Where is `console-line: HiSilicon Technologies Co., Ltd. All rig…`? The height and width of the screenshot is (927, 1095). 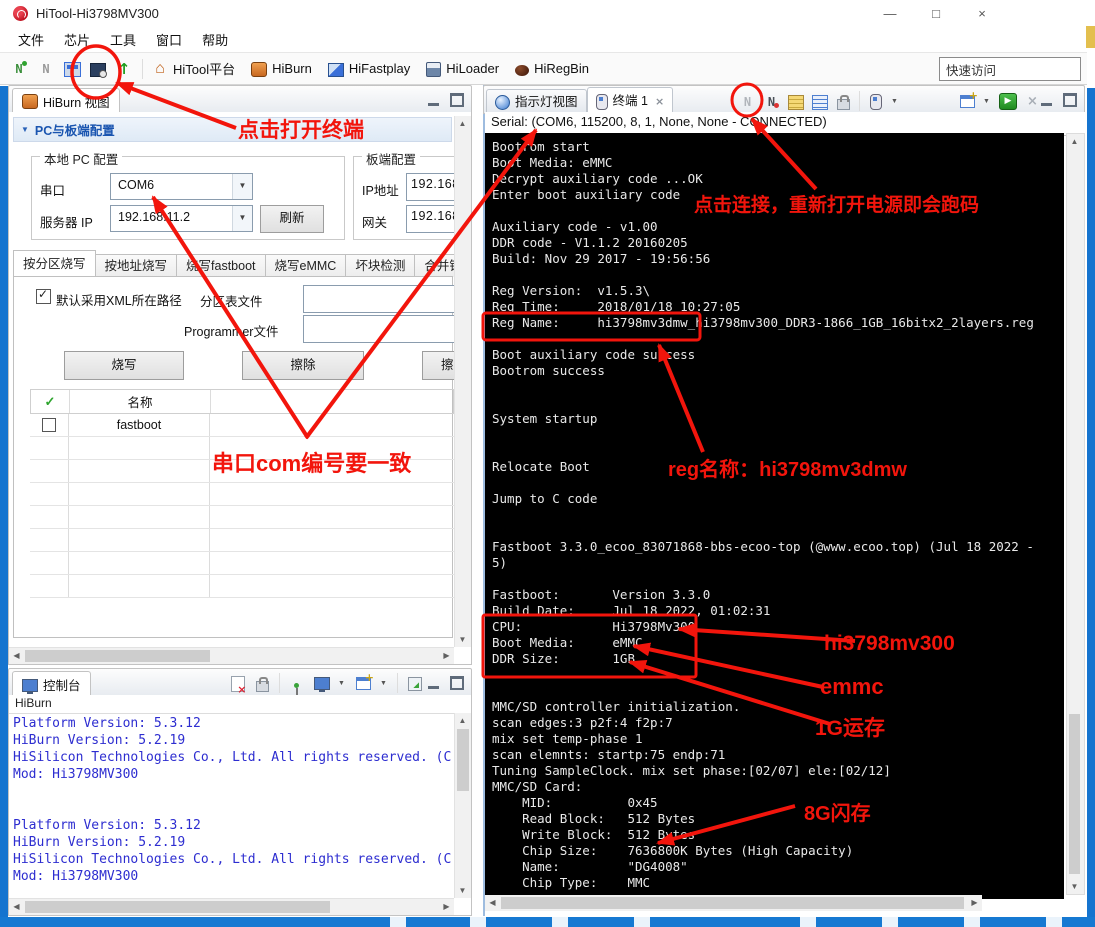
console-line: HiSilicon Technologies Co., Ltd. All rig… is located at coordinates (232, 859).